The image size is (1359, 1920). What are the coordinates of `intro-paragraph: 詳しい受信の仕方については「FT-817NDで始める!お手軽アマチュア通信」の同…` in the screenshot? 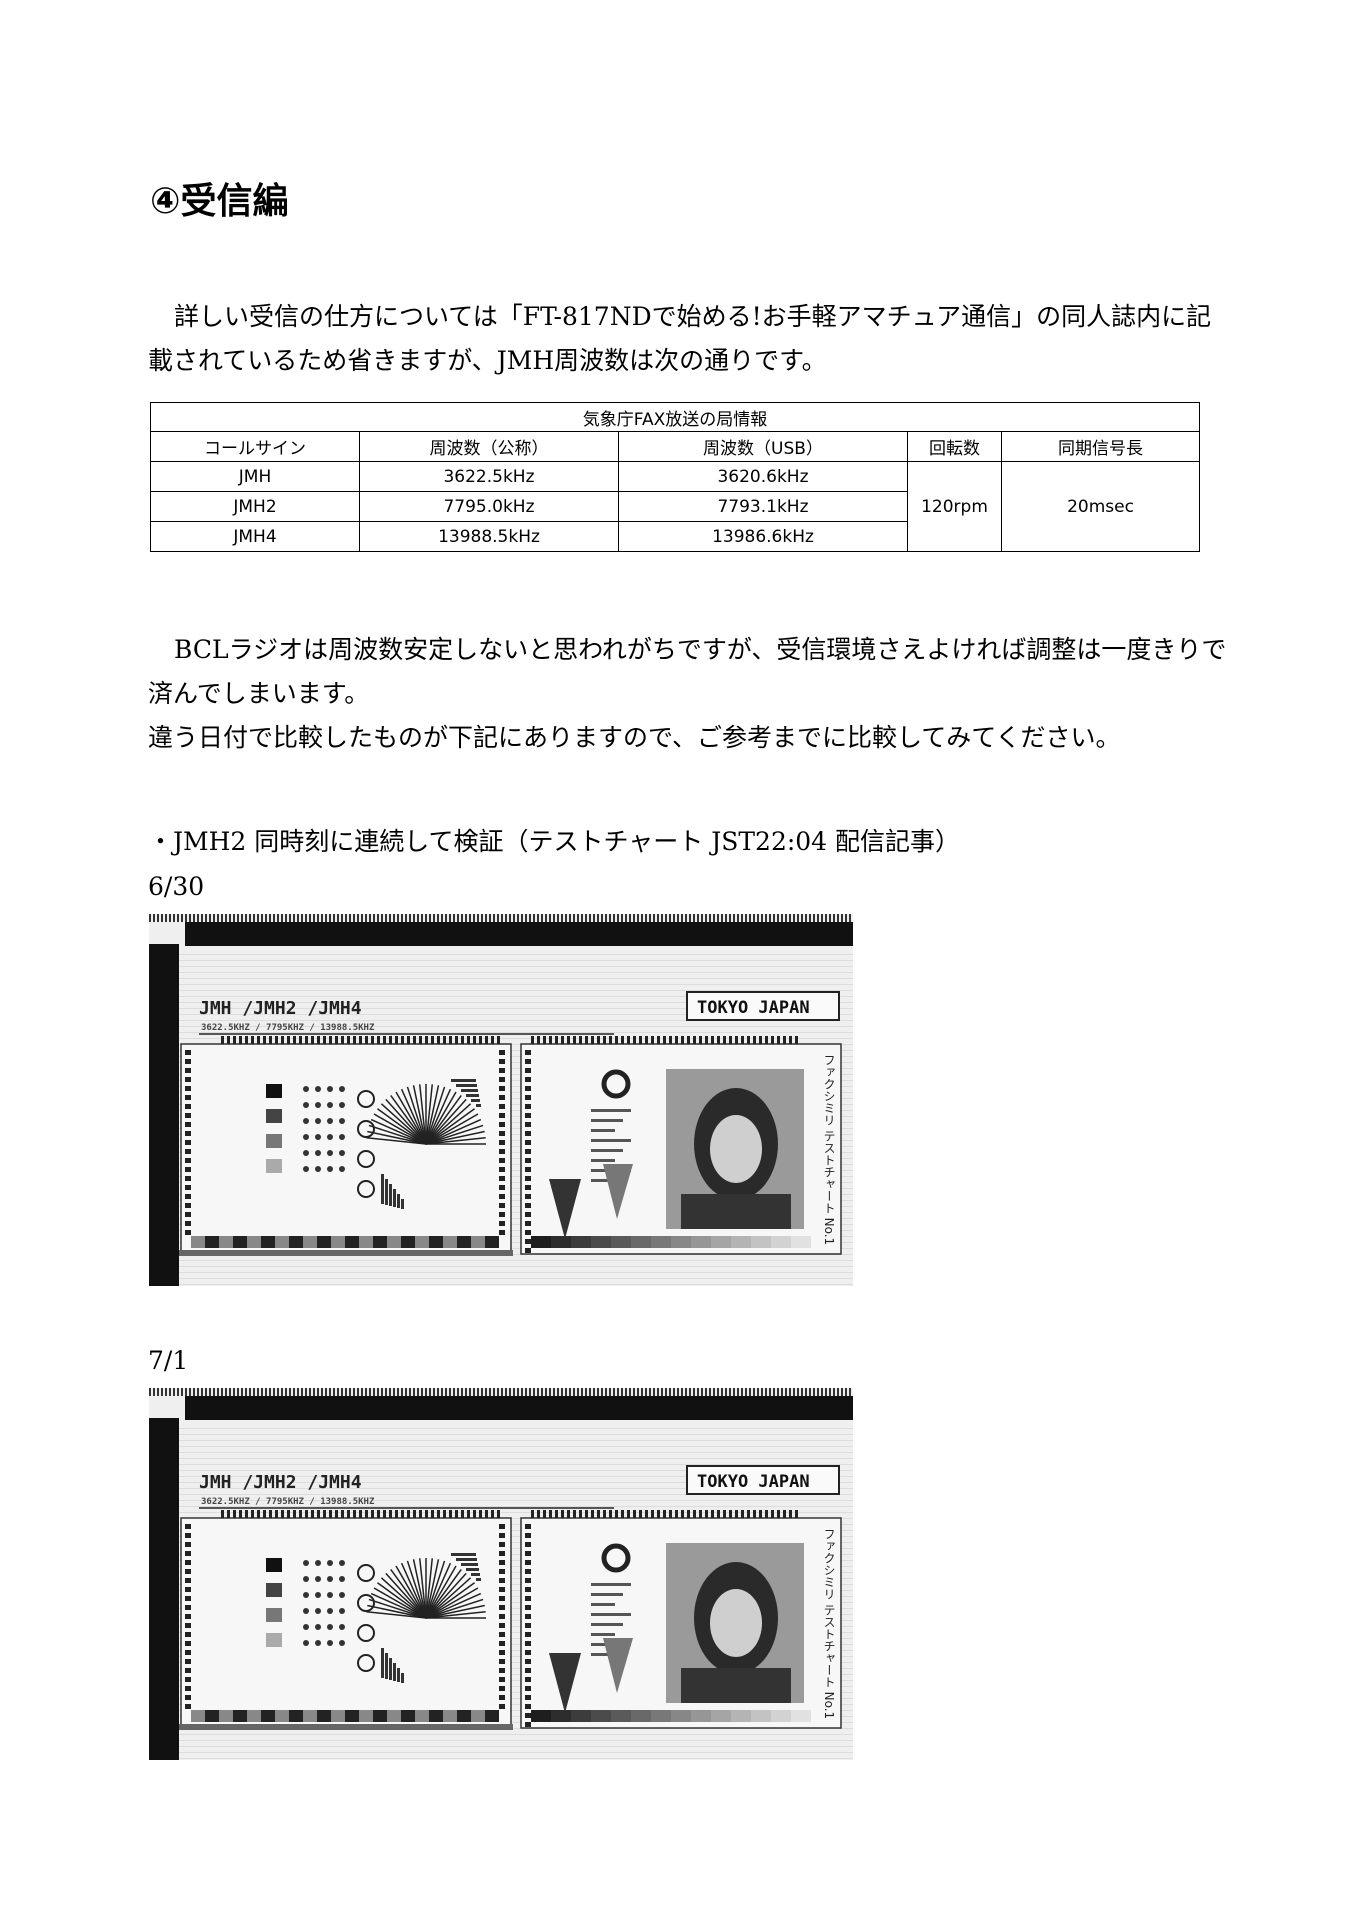 It's located at (680, 338).